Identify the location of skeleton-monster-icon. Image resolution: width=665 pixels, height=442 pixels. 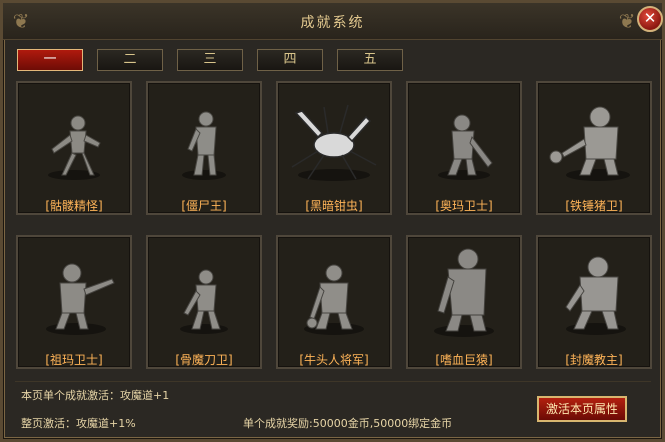
(74, 147).